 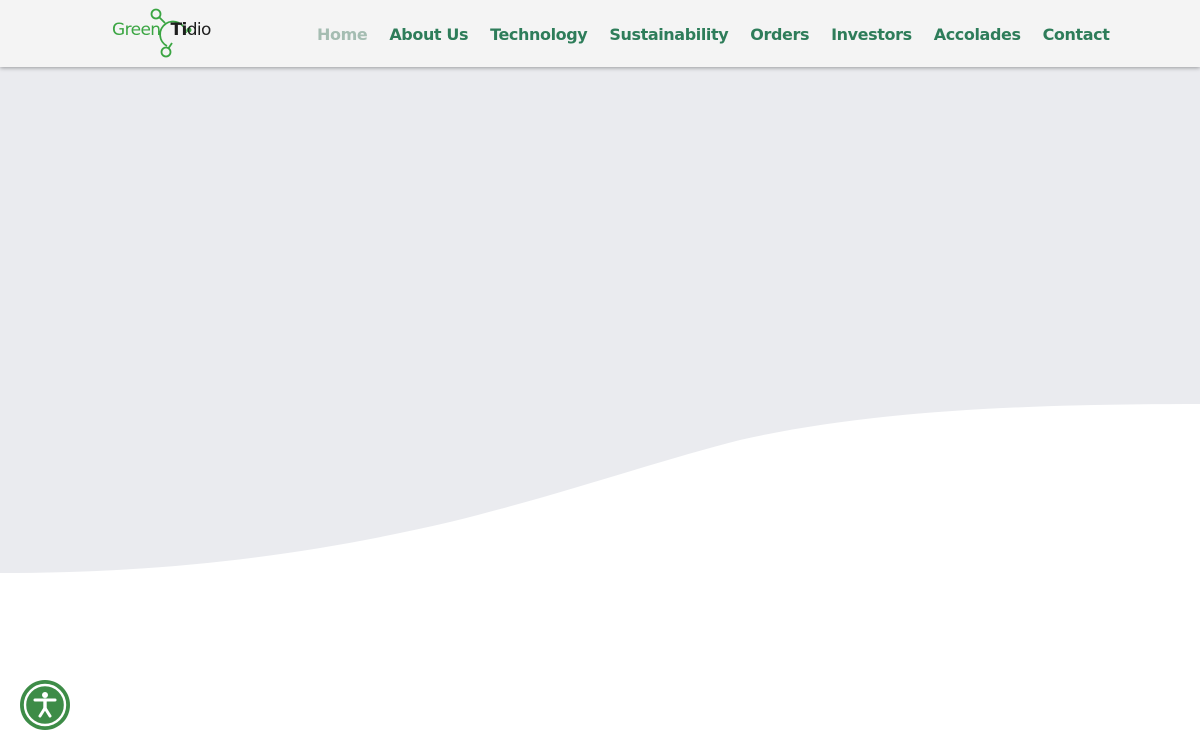 I want to click on nav-item-contact: Contact, so click(x=1076, y=34).